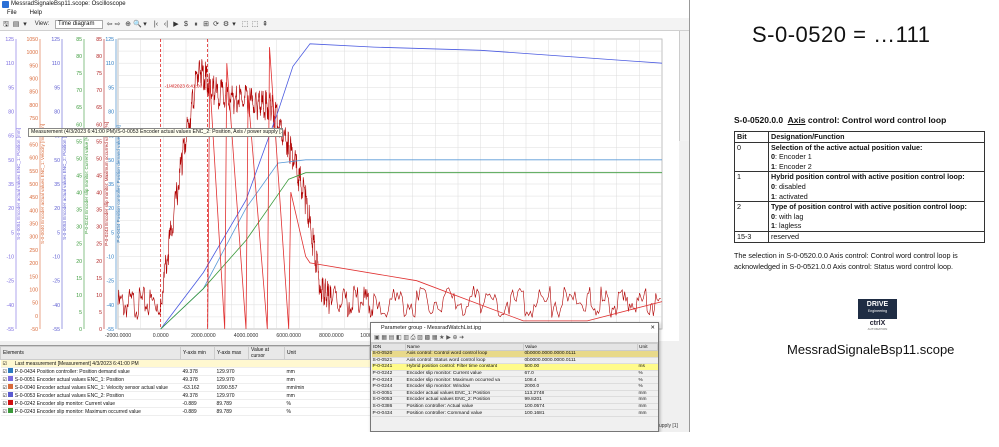  I want to click on param-value: 99.8201, so click(580, 400).